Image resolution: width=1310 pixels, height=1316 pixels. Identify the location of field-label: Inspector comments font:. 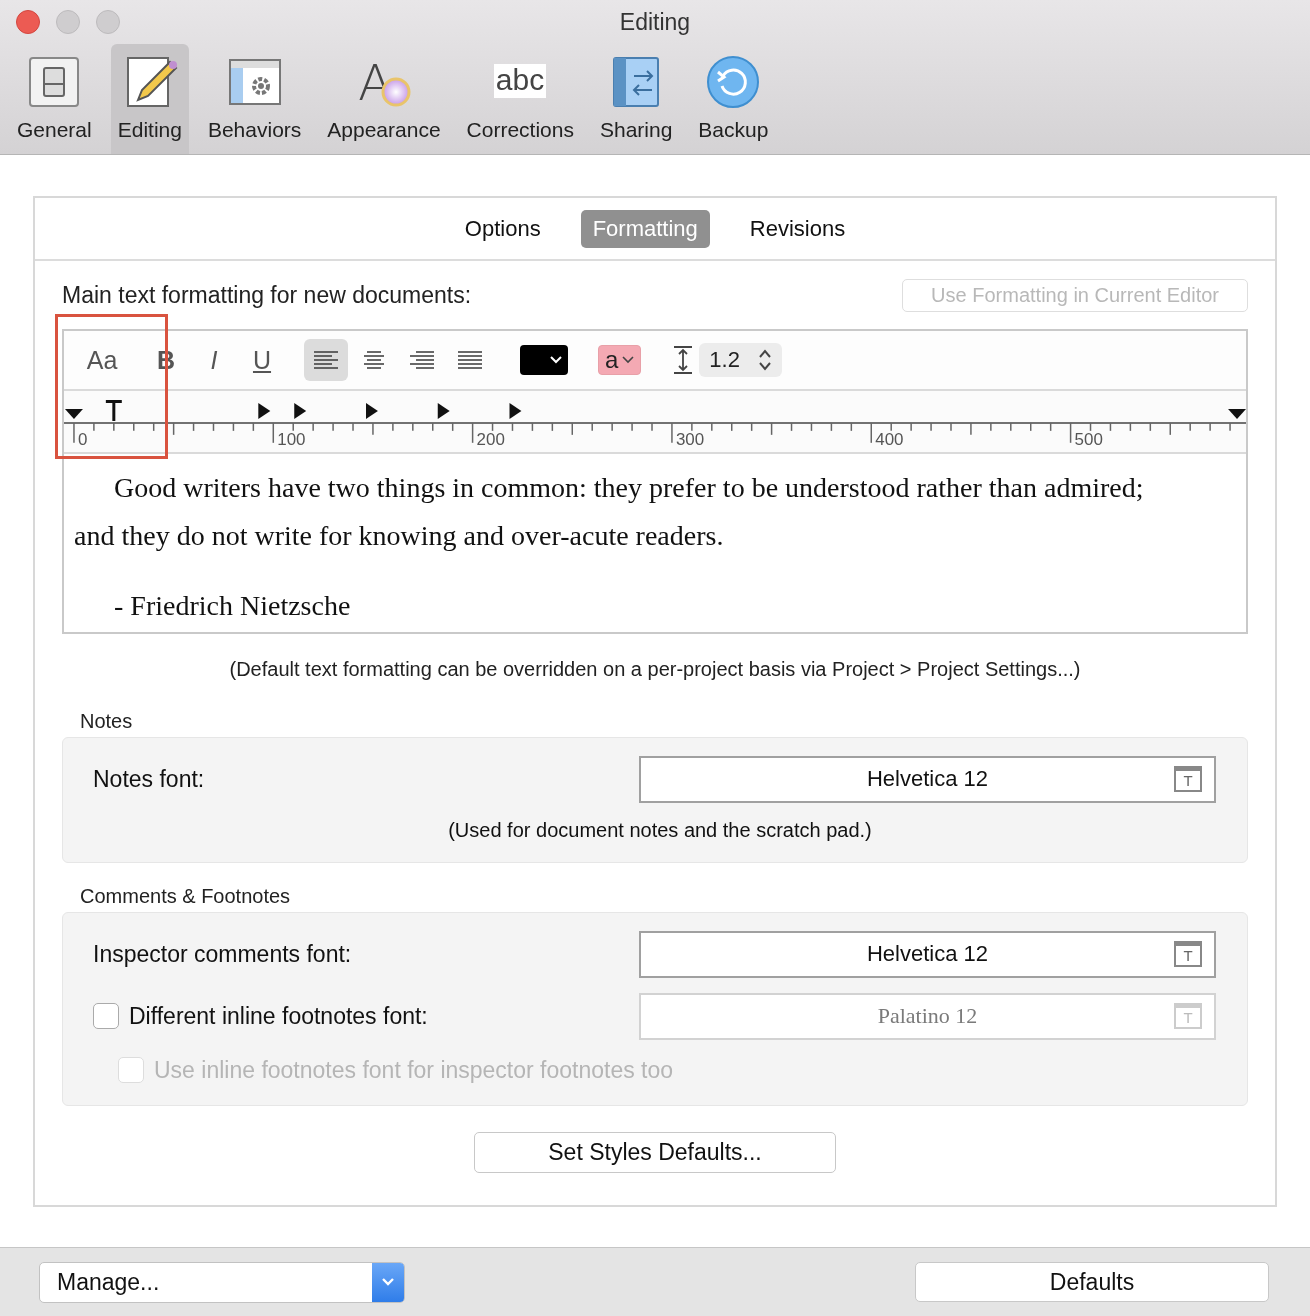
(222, 954).